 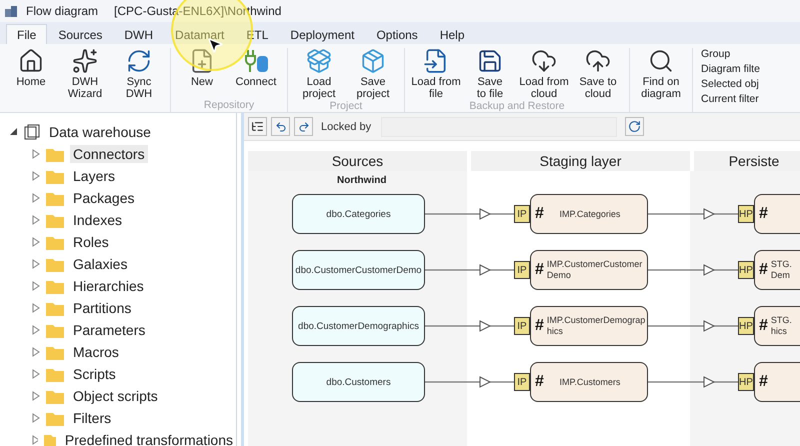 What do you see at coordinates (27, 34) in the screenshot?
I see `menu-tab: File` at bounding box center [27, 34].